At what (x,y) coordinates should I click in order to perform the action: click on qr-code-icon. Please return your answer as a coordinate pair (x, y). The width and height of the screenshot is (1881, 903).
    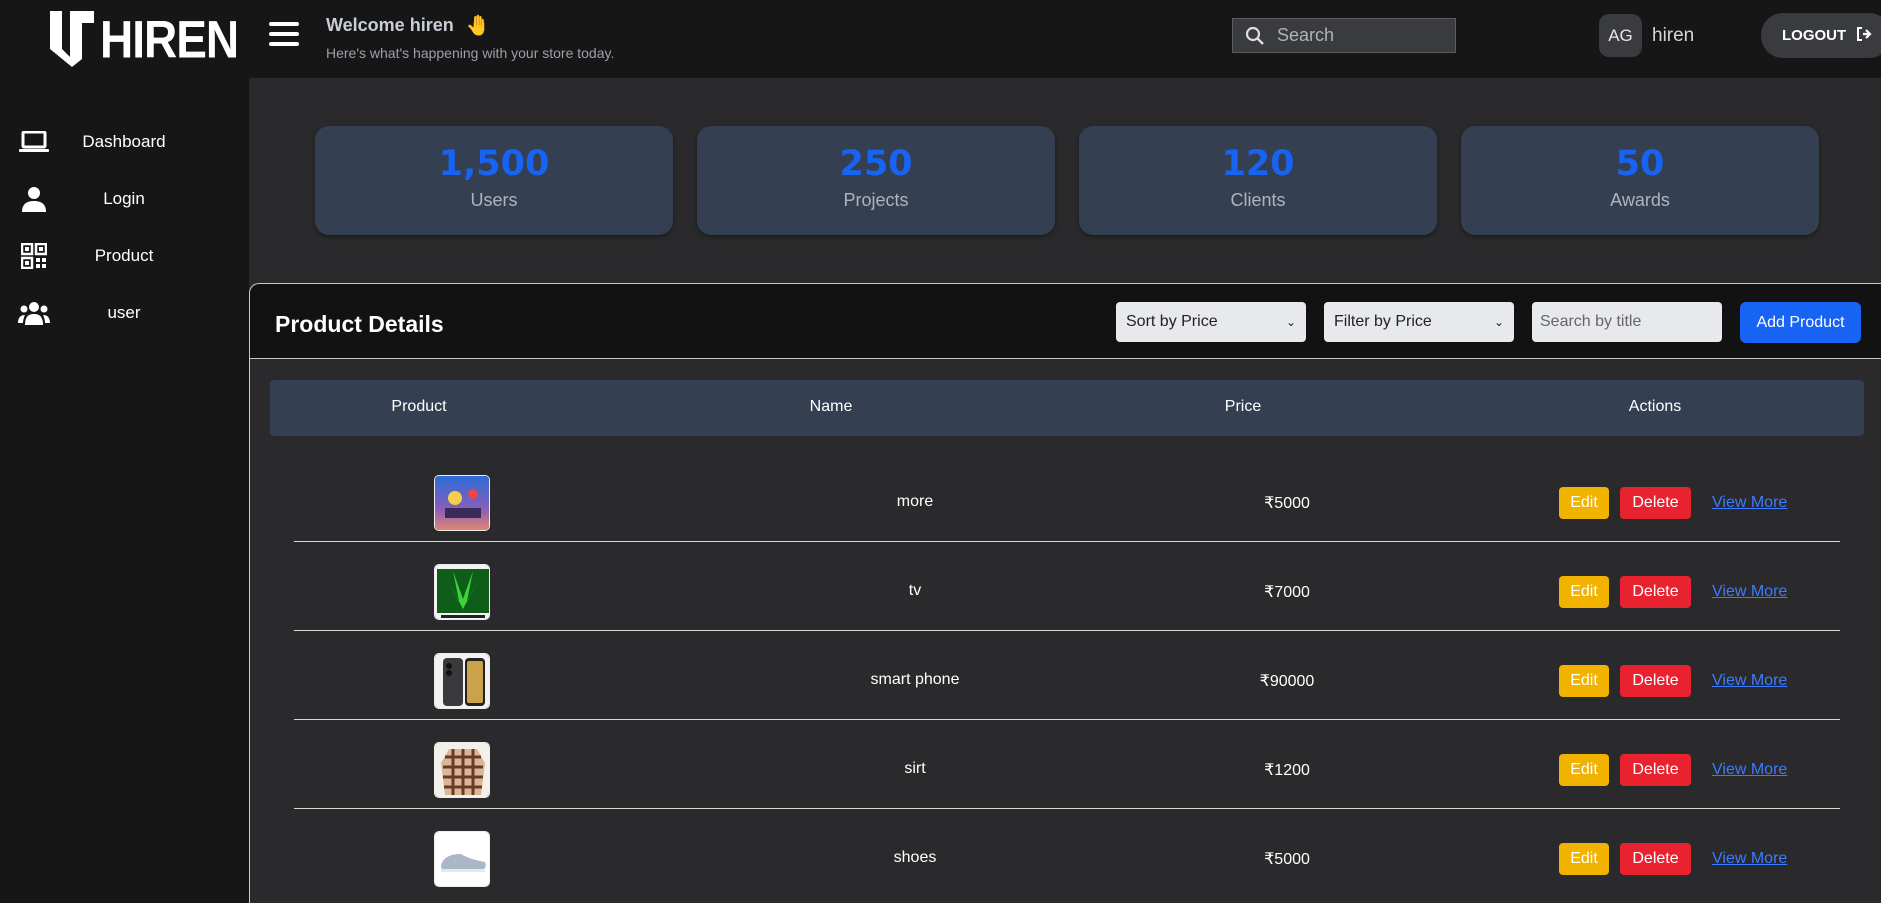
    Looking at the image, I should click on (34, 256).